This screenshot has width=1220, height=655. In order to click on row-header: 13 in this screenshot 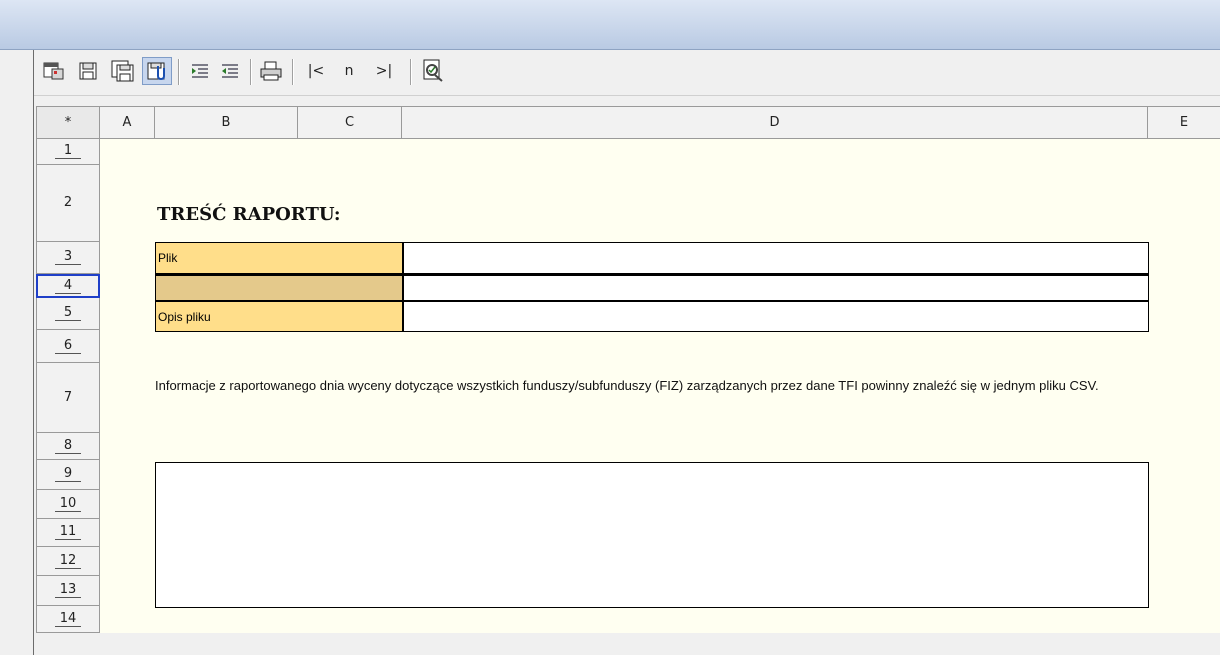, I will do `click(68, 591)`.